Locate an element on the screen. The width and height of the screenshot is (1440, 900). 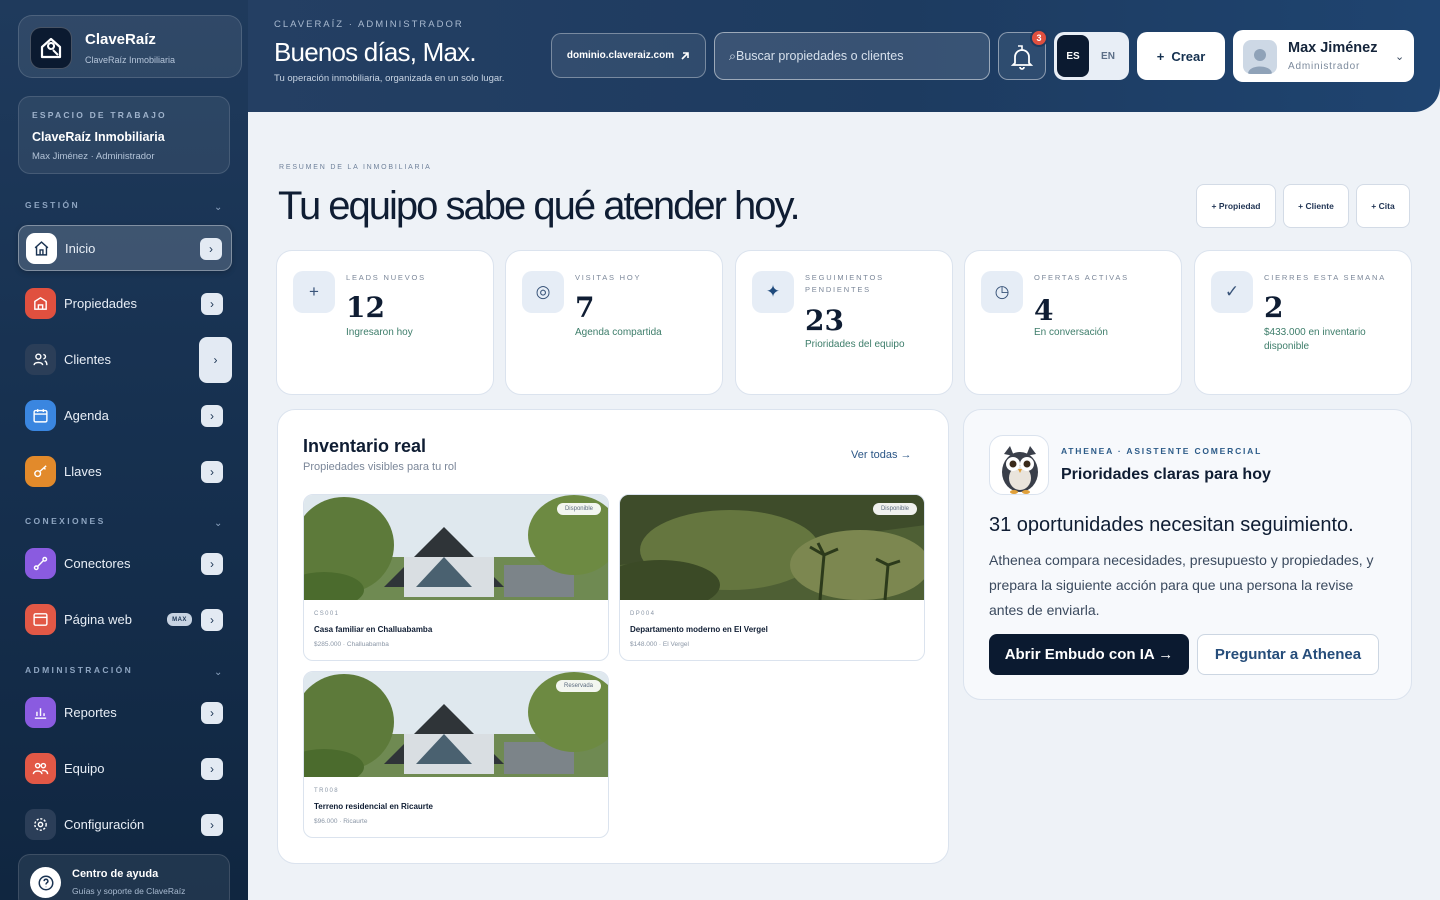
section-conexiones: CONEXIONES is located at coordinates (65, 521).